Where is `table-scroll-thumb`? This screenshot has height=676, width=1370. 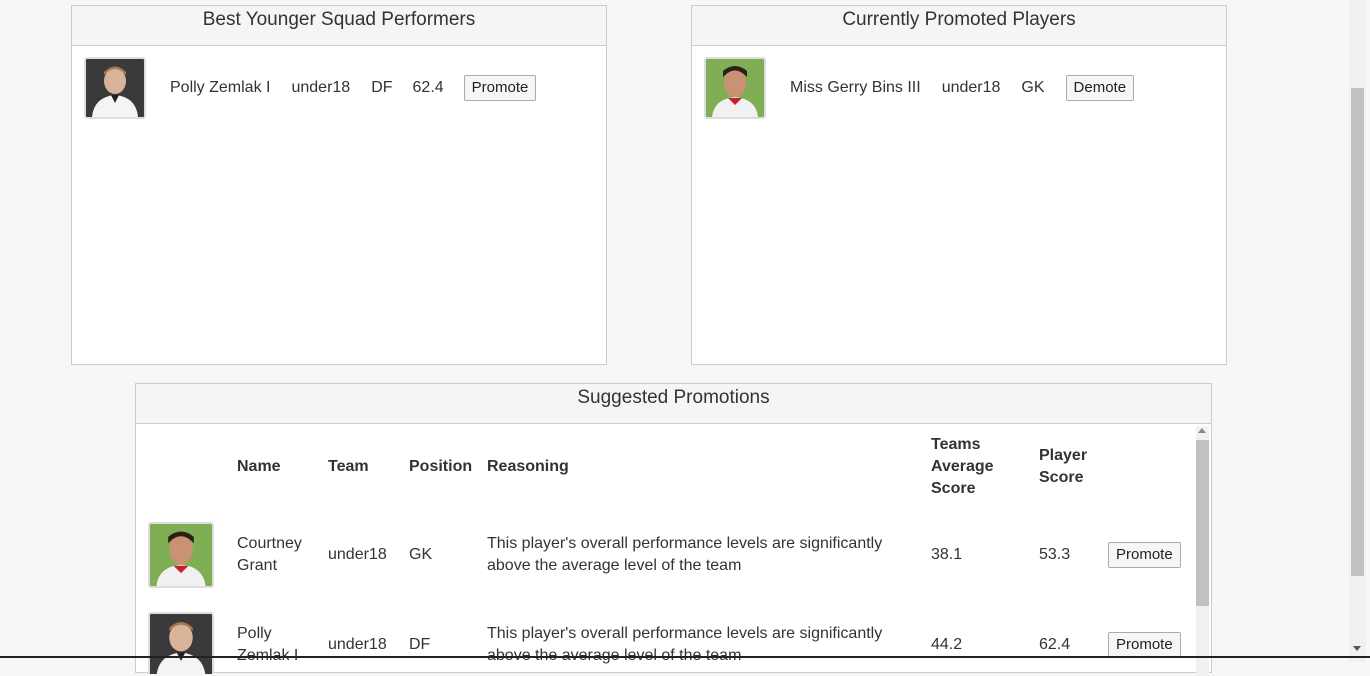
table-scroll-thumb is located at coordinates (1202, 523).